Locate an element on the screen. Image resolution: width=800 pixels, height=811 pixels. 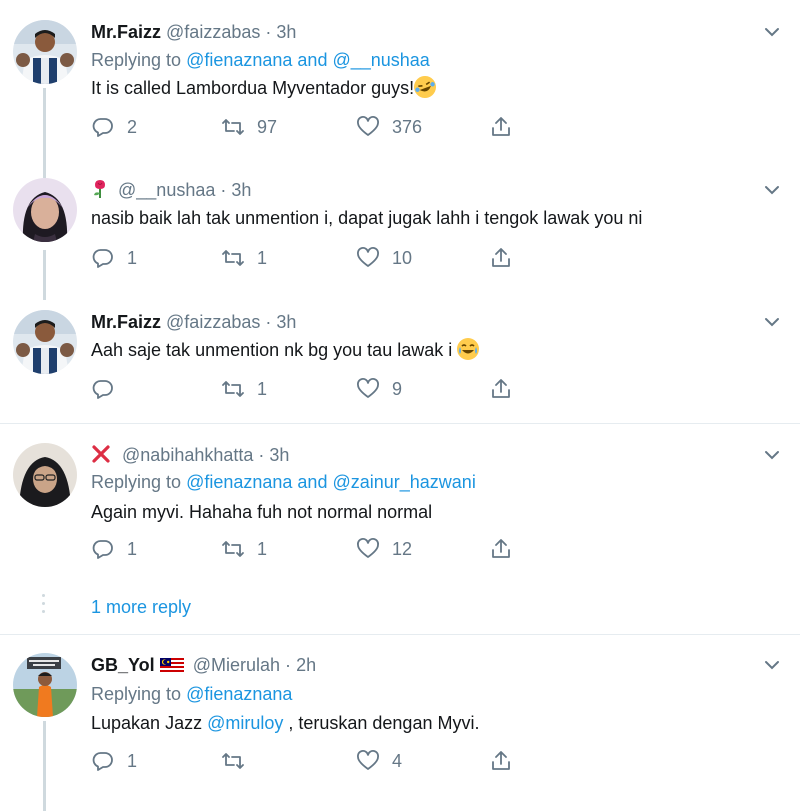
retweet-button is located at coordinates (239, 761).